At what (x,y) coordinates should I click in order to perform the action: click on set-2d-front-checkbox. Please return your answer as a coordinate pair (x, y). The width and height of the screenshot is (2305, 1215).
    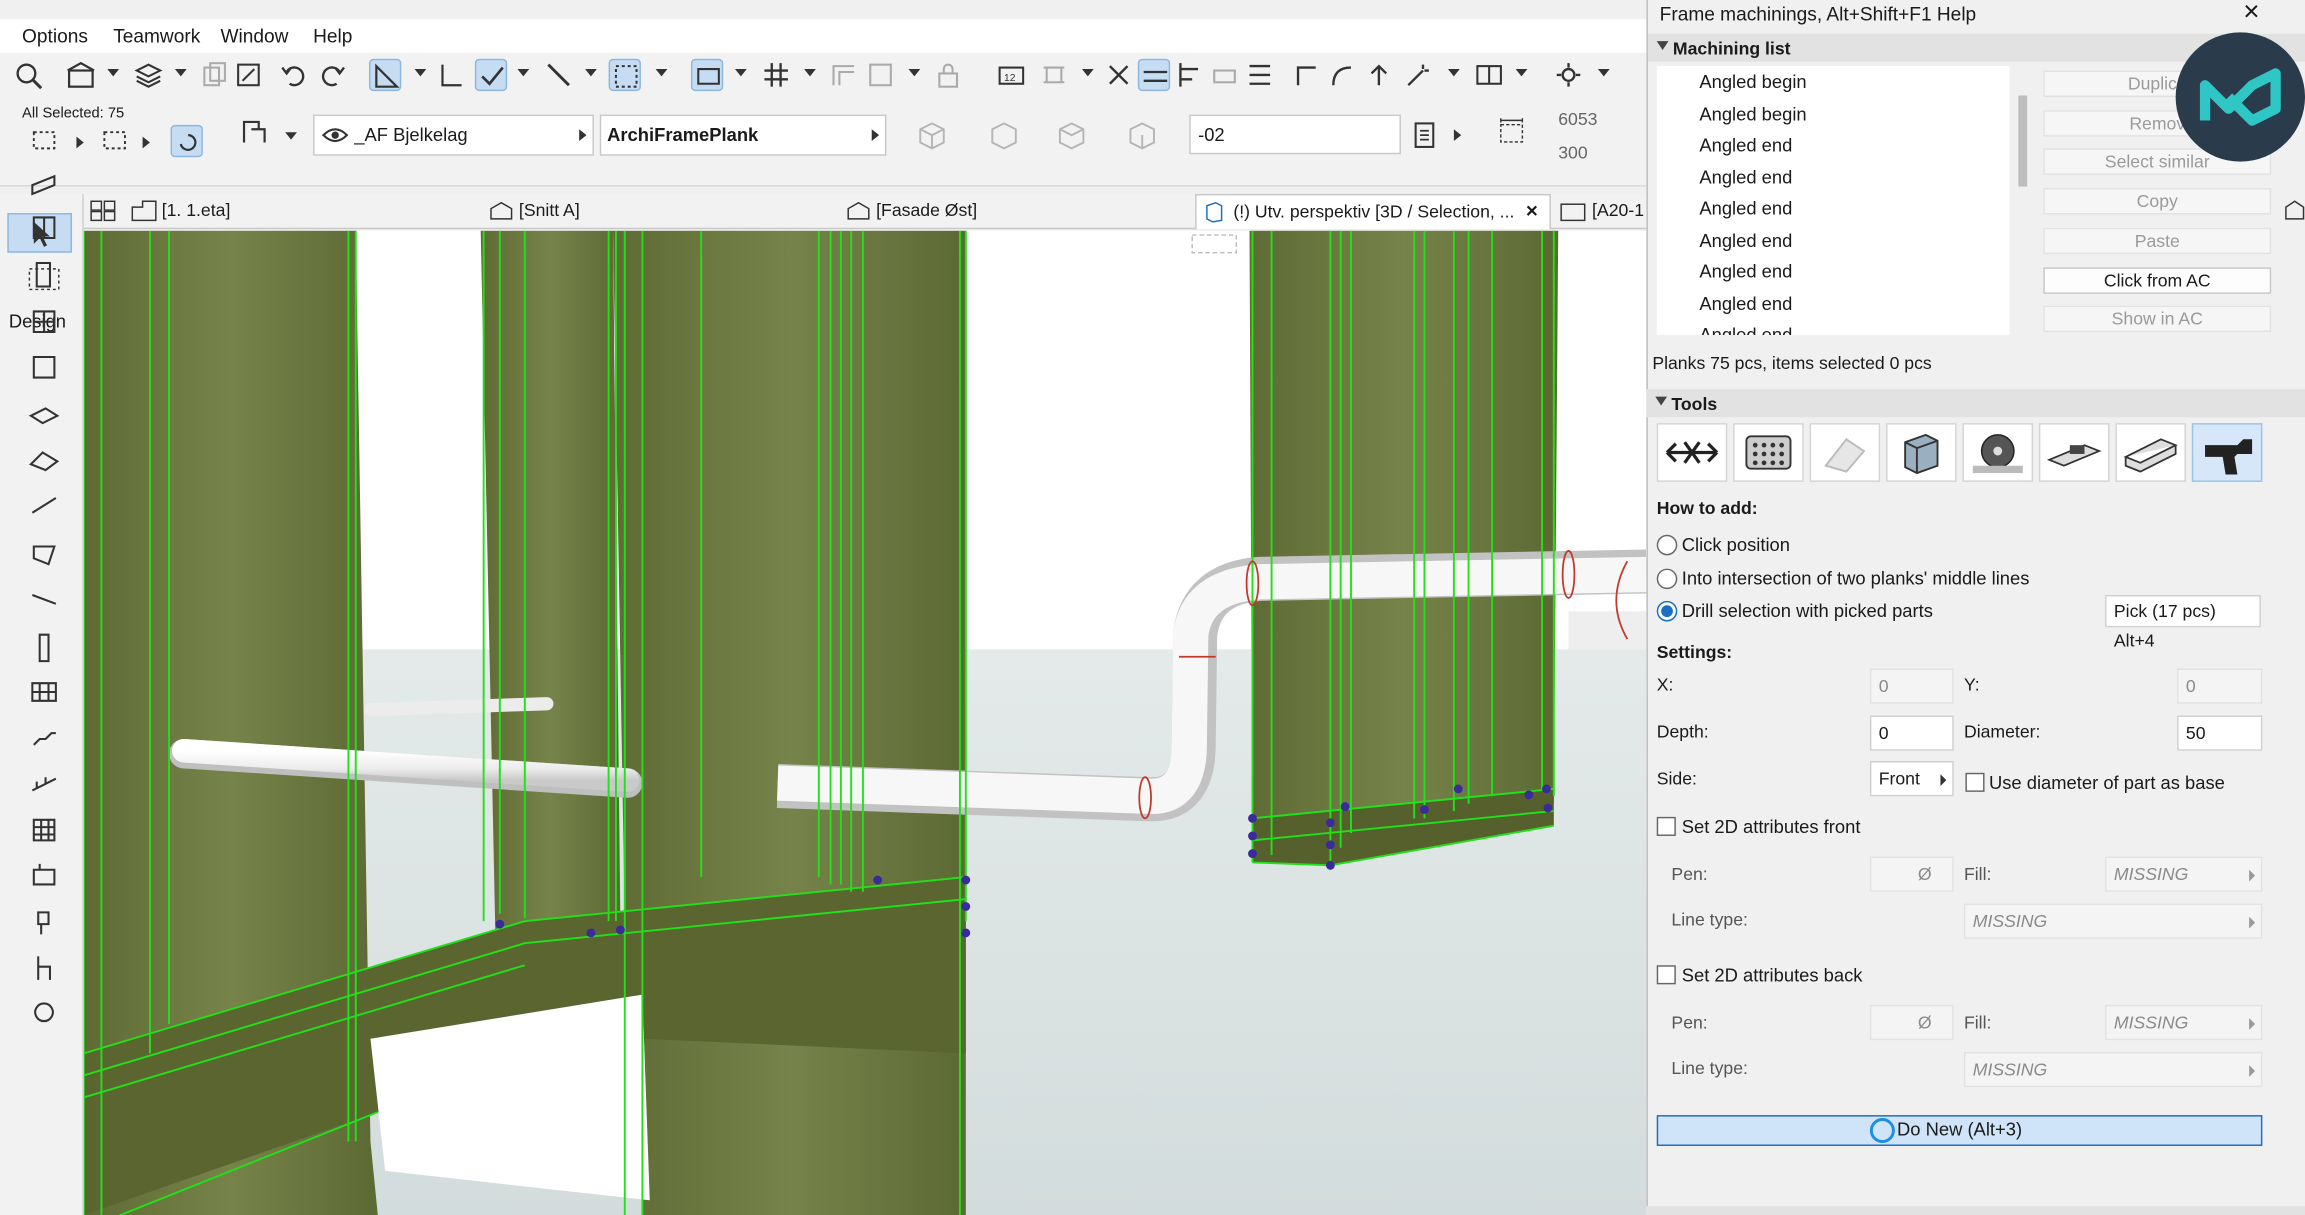
    Looking at the image, I should click on (1666, 826).